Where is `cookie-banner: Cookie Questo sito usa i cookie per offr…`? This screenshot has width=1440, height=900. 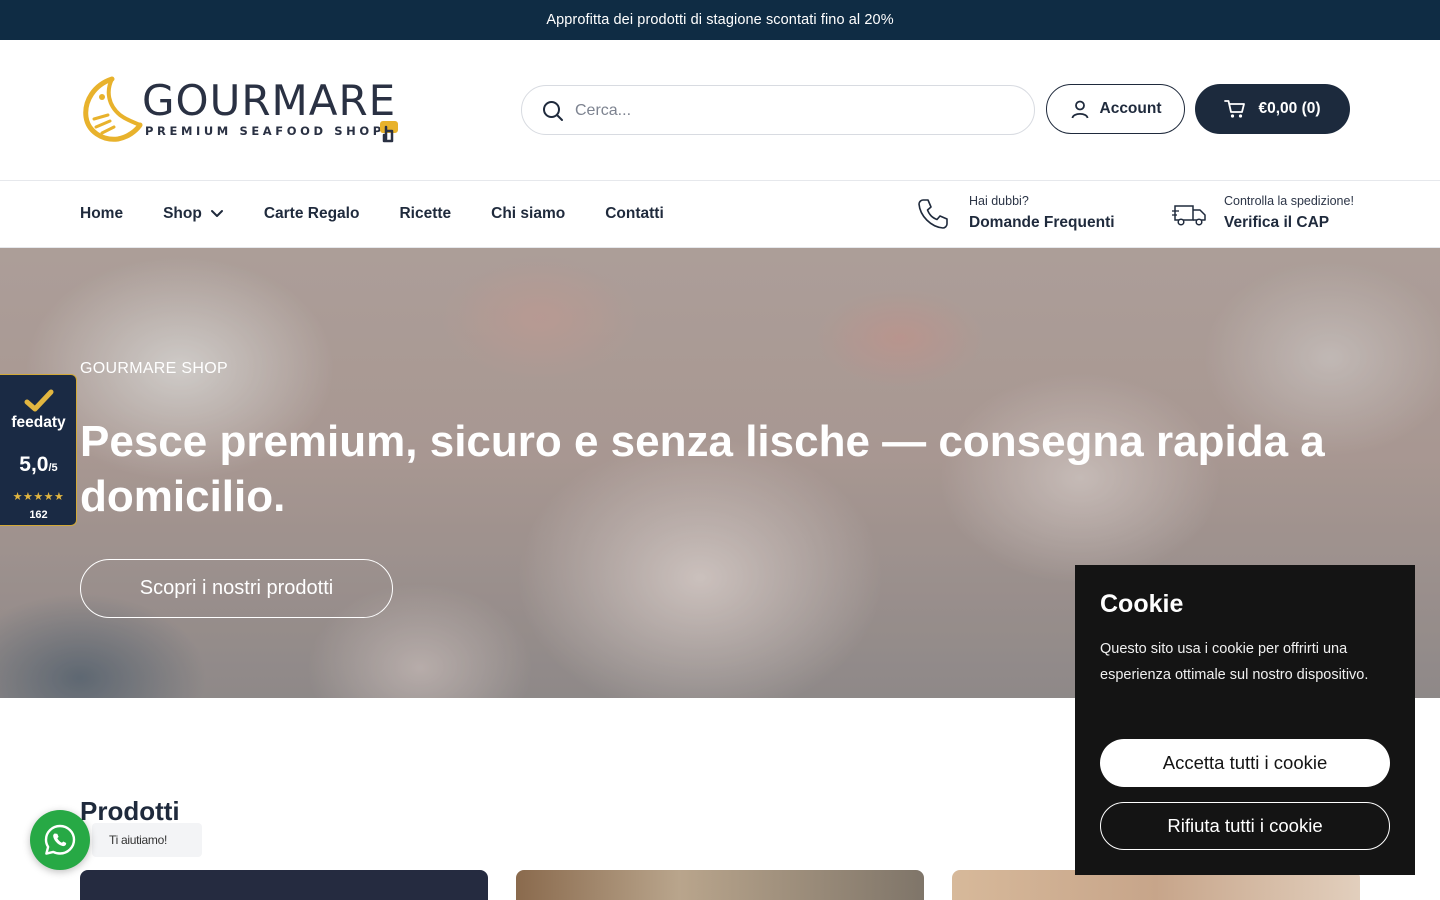 cookie-banner: Cookie Questo sito usa i cookie per offr… is located at coordinates (1245, 720).